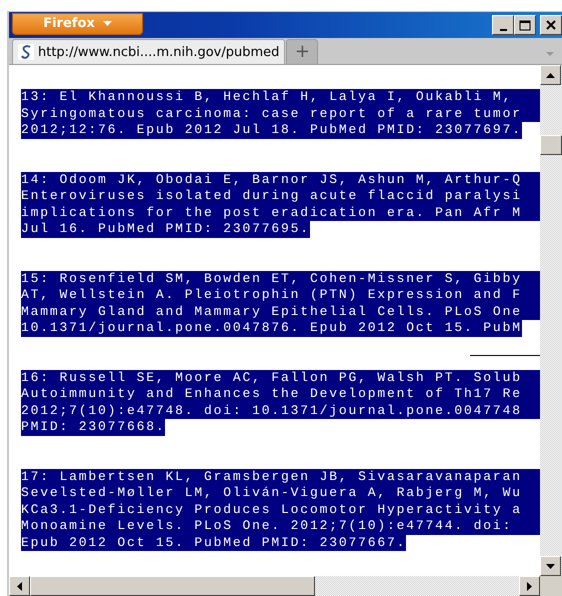 Image resolution: width=562 pixels, height=596 pixels. Describe the element at coordinates (77, 23) in the screenshot. I see `firefox-menu-button: Firefox` at that location.